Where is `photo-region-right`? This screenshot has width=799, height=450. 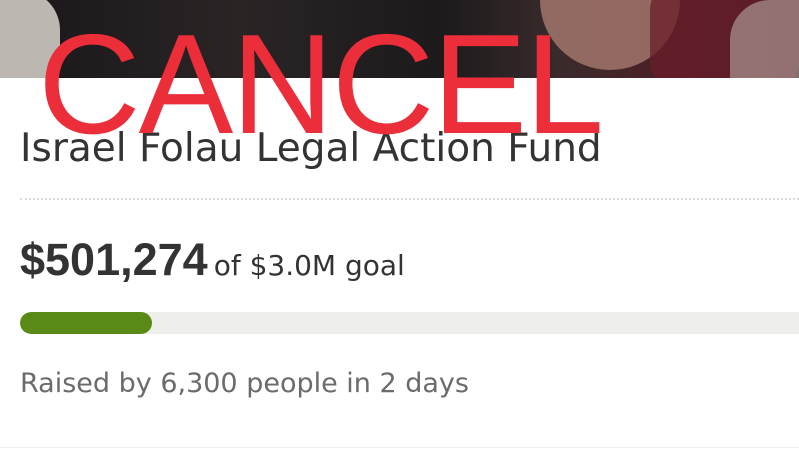 photo-region-right is located at coordinates (764, 39).